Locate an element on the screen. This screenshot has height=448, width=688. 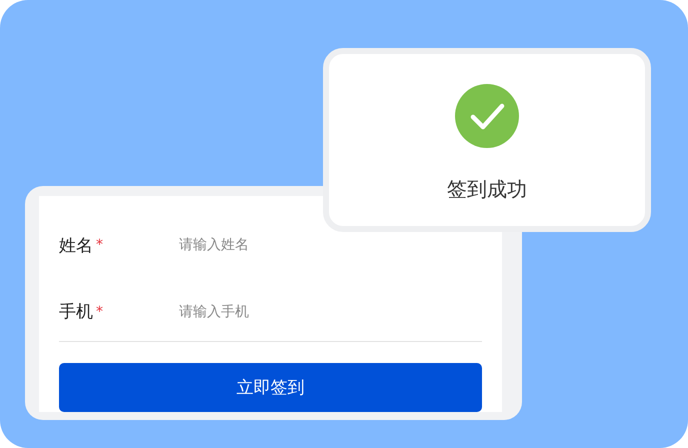
check-icon is located at coordinates (487, 116).